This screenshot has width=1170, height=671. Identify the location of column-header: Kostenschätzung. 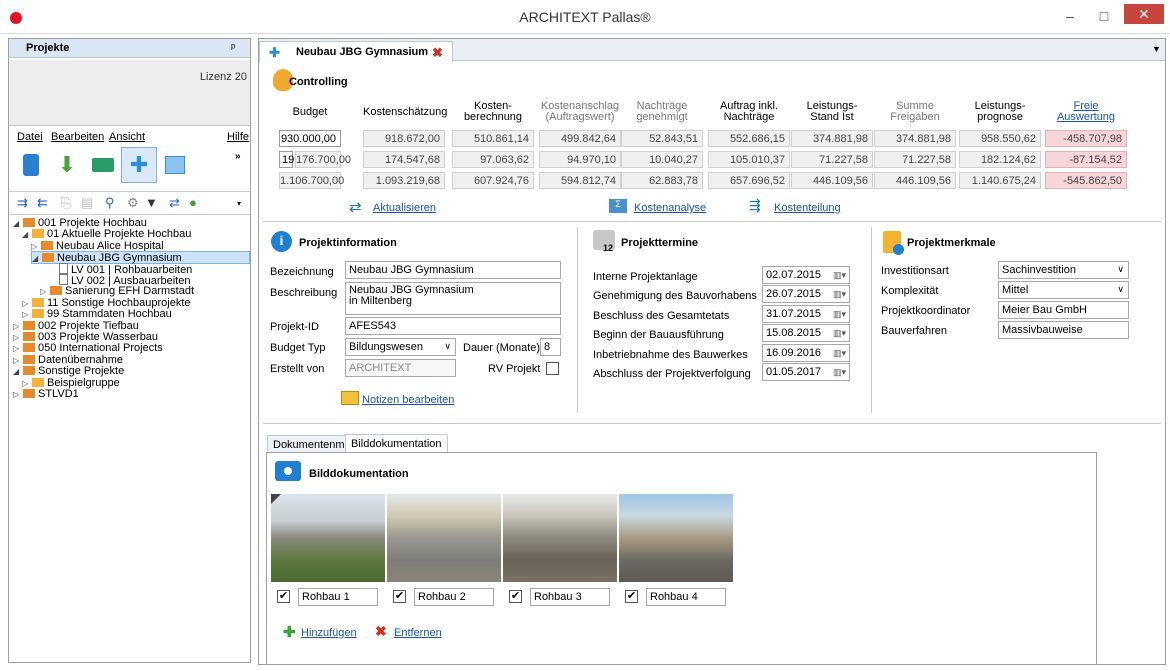
(405, 112).